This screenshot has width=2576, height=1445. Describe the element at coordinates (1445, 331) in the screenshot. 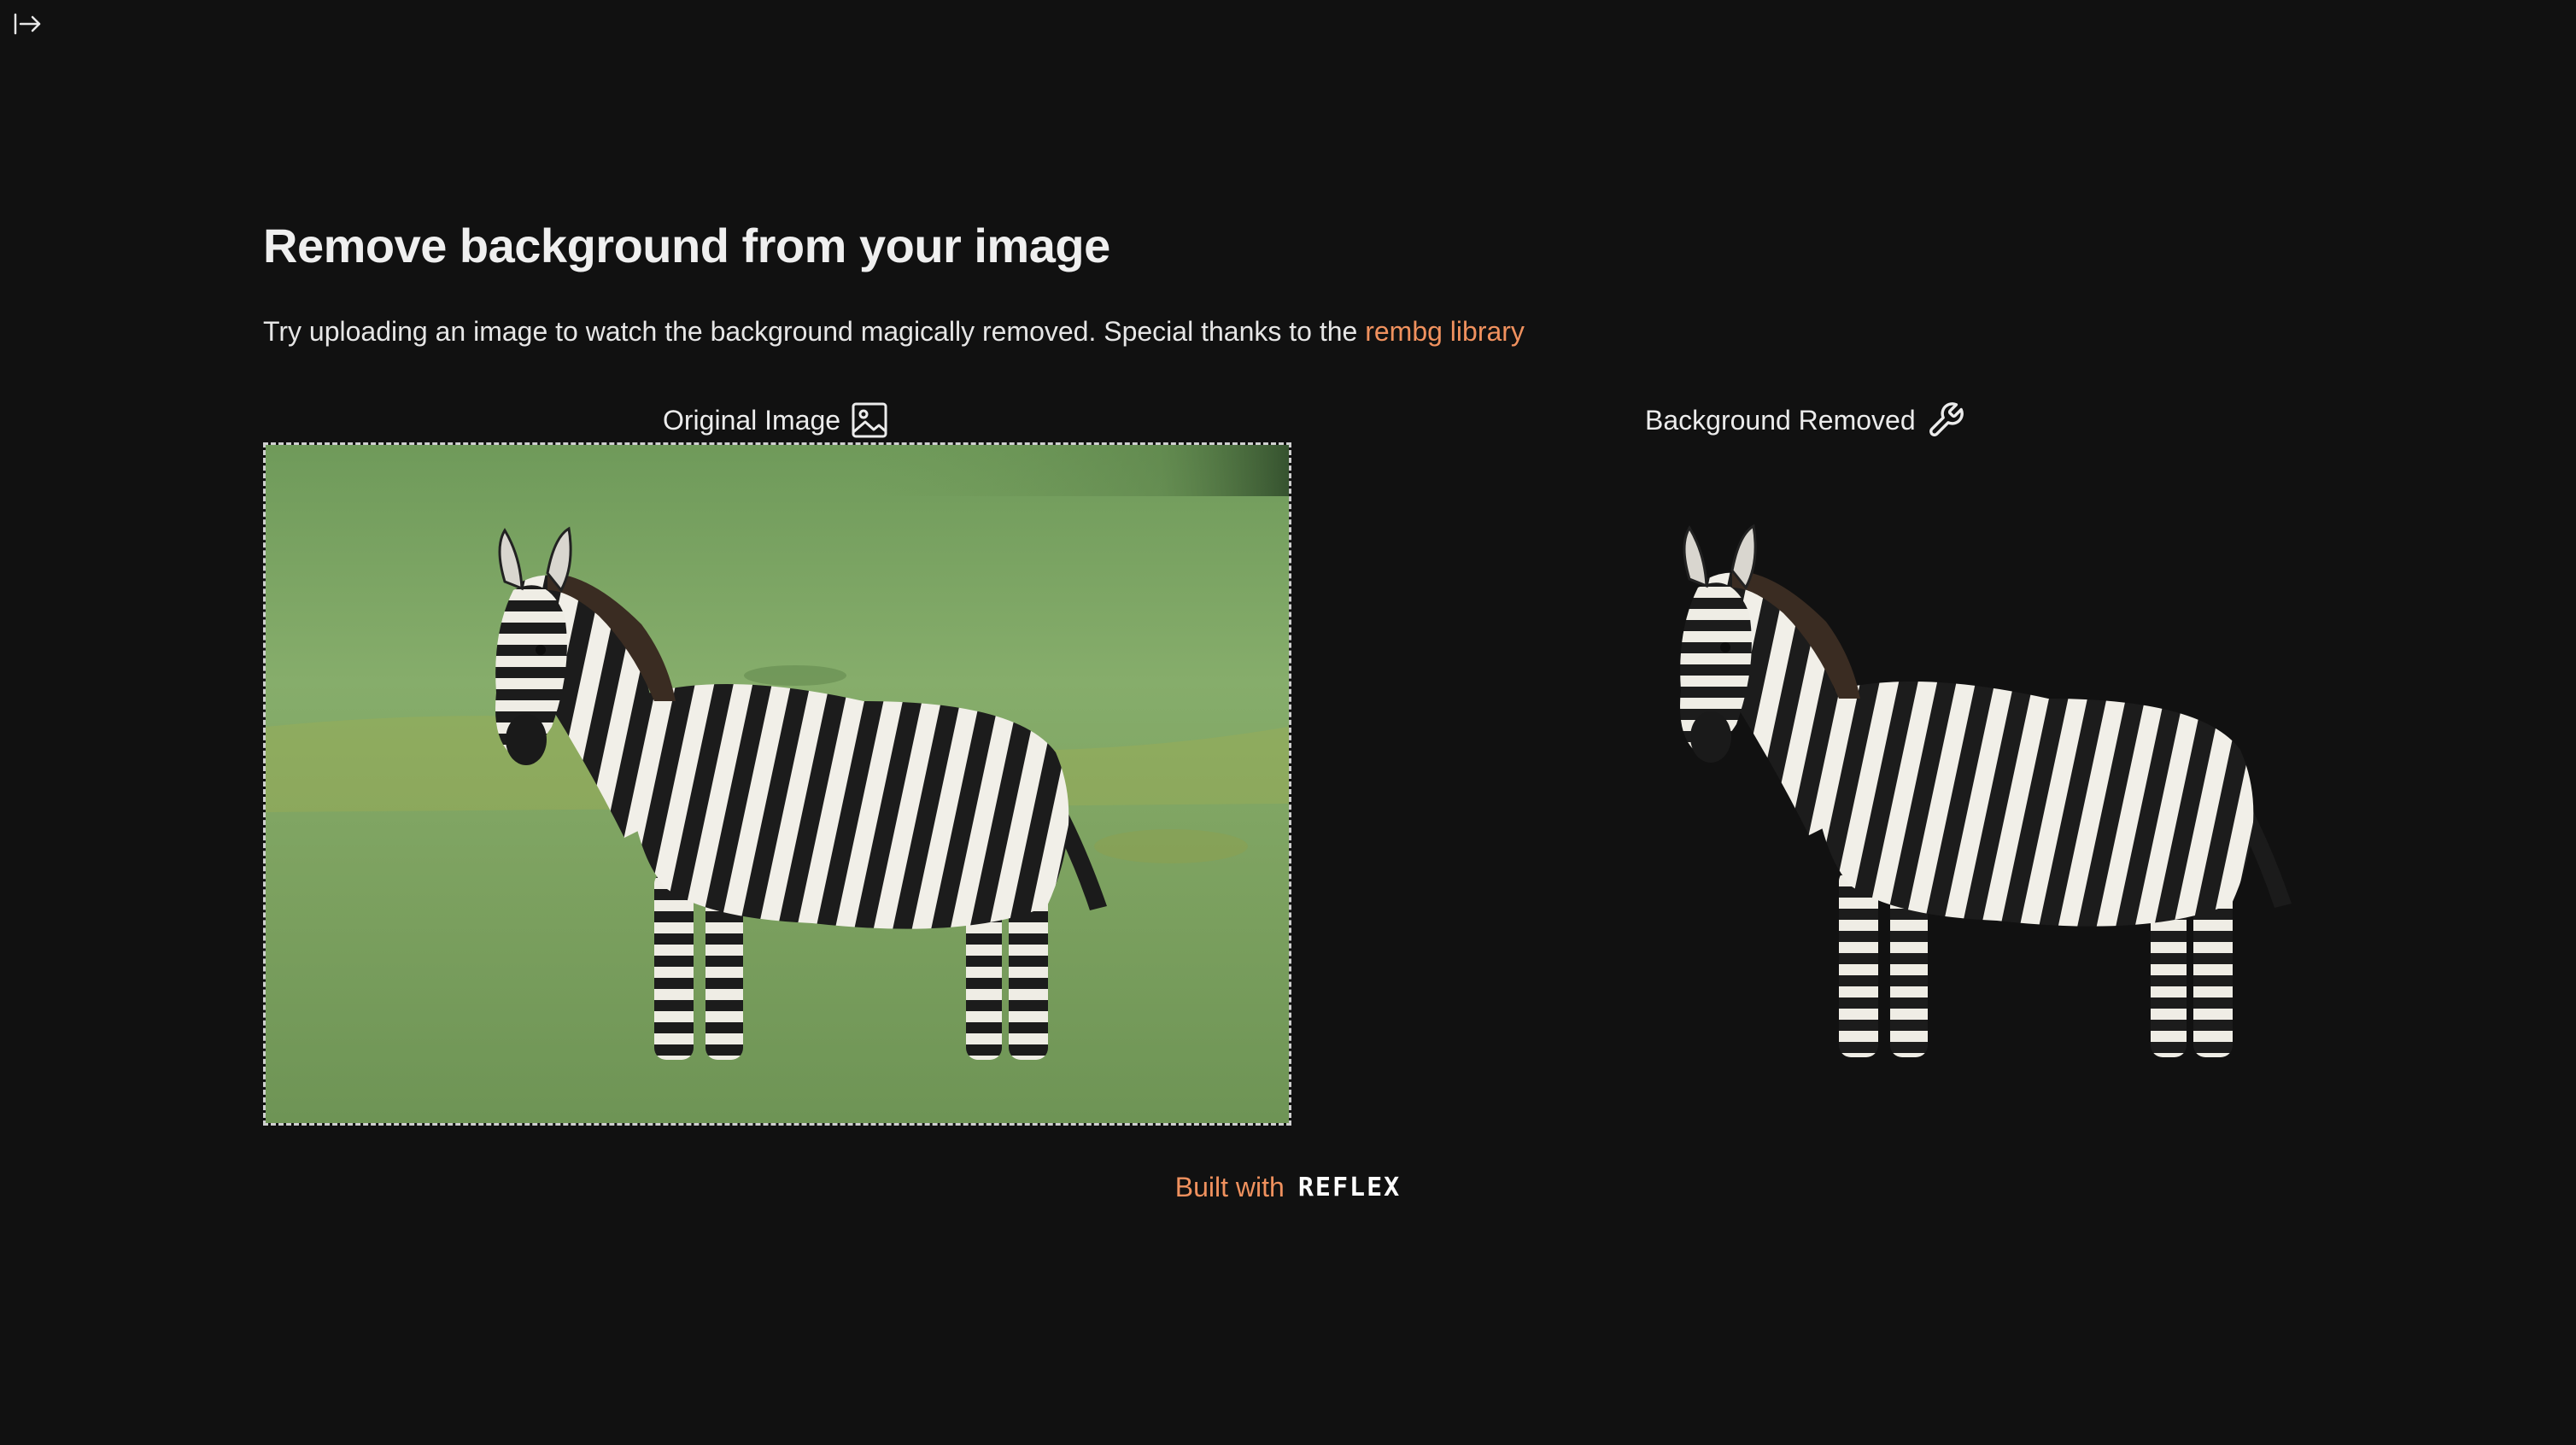

I see `rembg-library-link: rembg library` at that location.